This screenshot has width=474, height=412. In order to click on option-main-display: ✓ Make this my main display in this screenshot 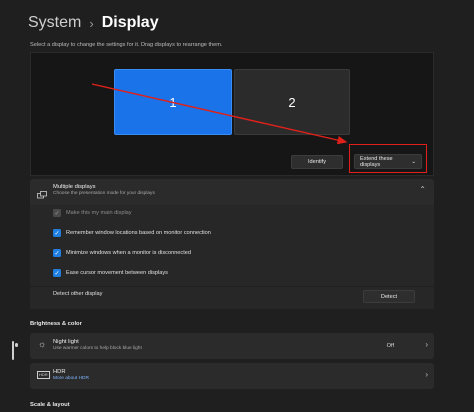, I will do `click(243, 213)`.